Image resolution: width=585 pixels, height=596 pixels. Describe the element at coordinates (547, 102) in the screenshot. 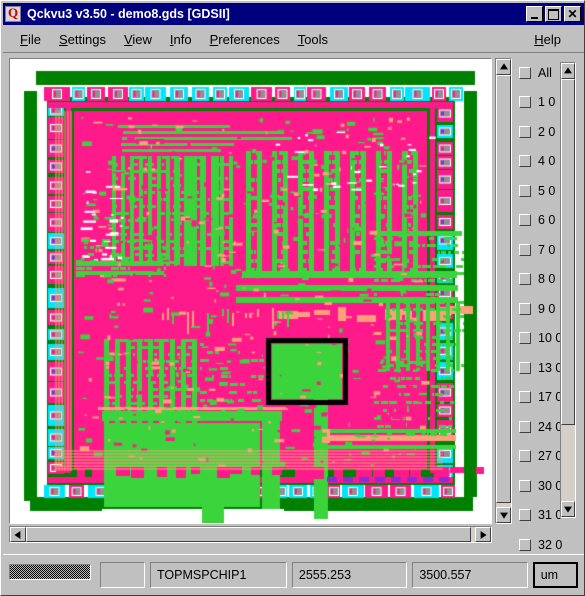

I see `layer-label-1-0: 1 0` at that location.